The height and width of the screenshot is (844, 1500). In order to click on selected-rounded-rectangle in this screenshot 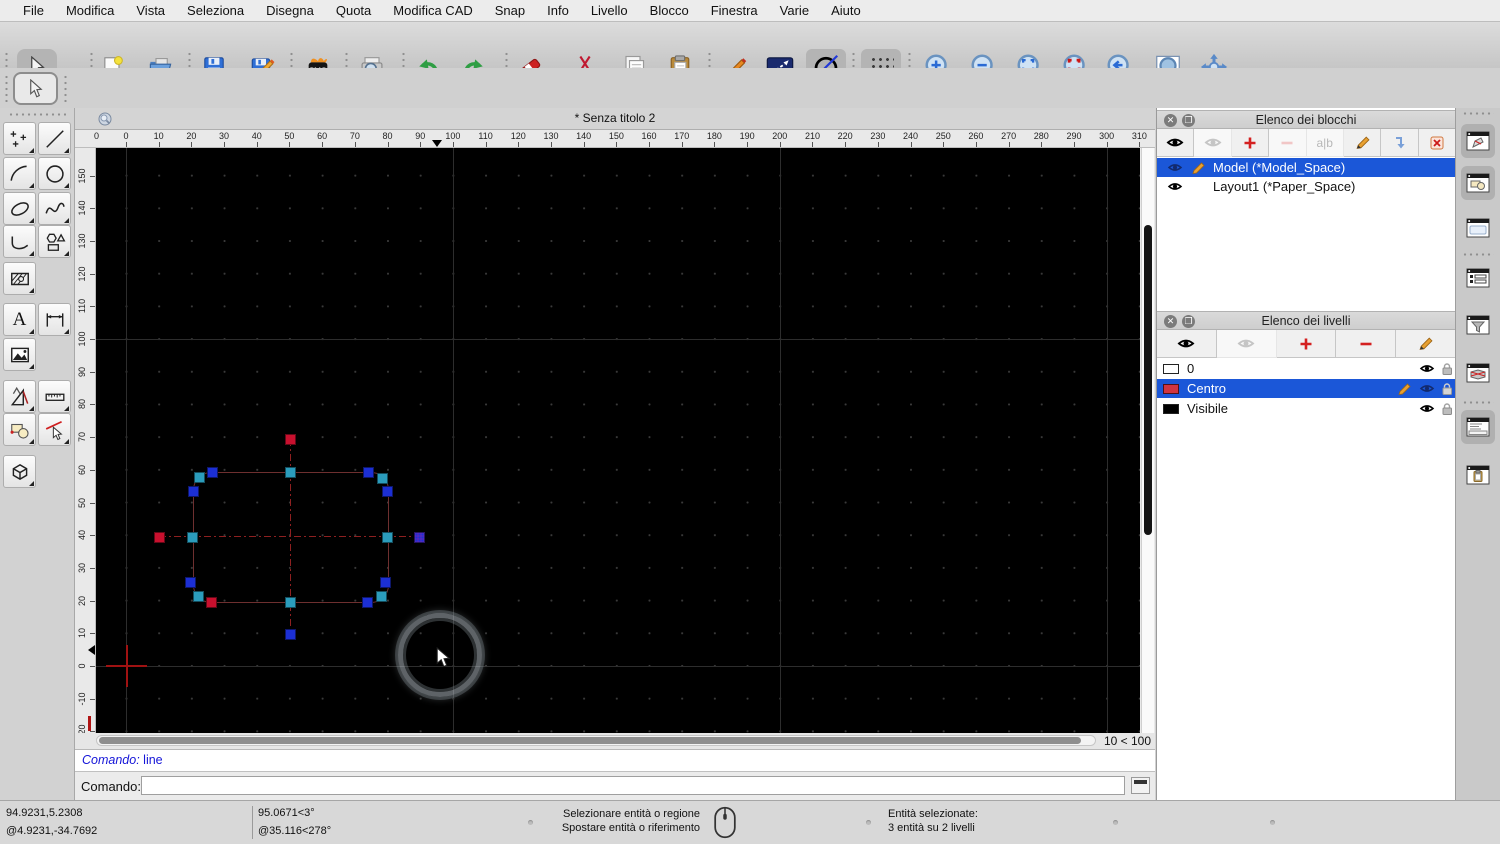, I will do `click(291, 537)`.